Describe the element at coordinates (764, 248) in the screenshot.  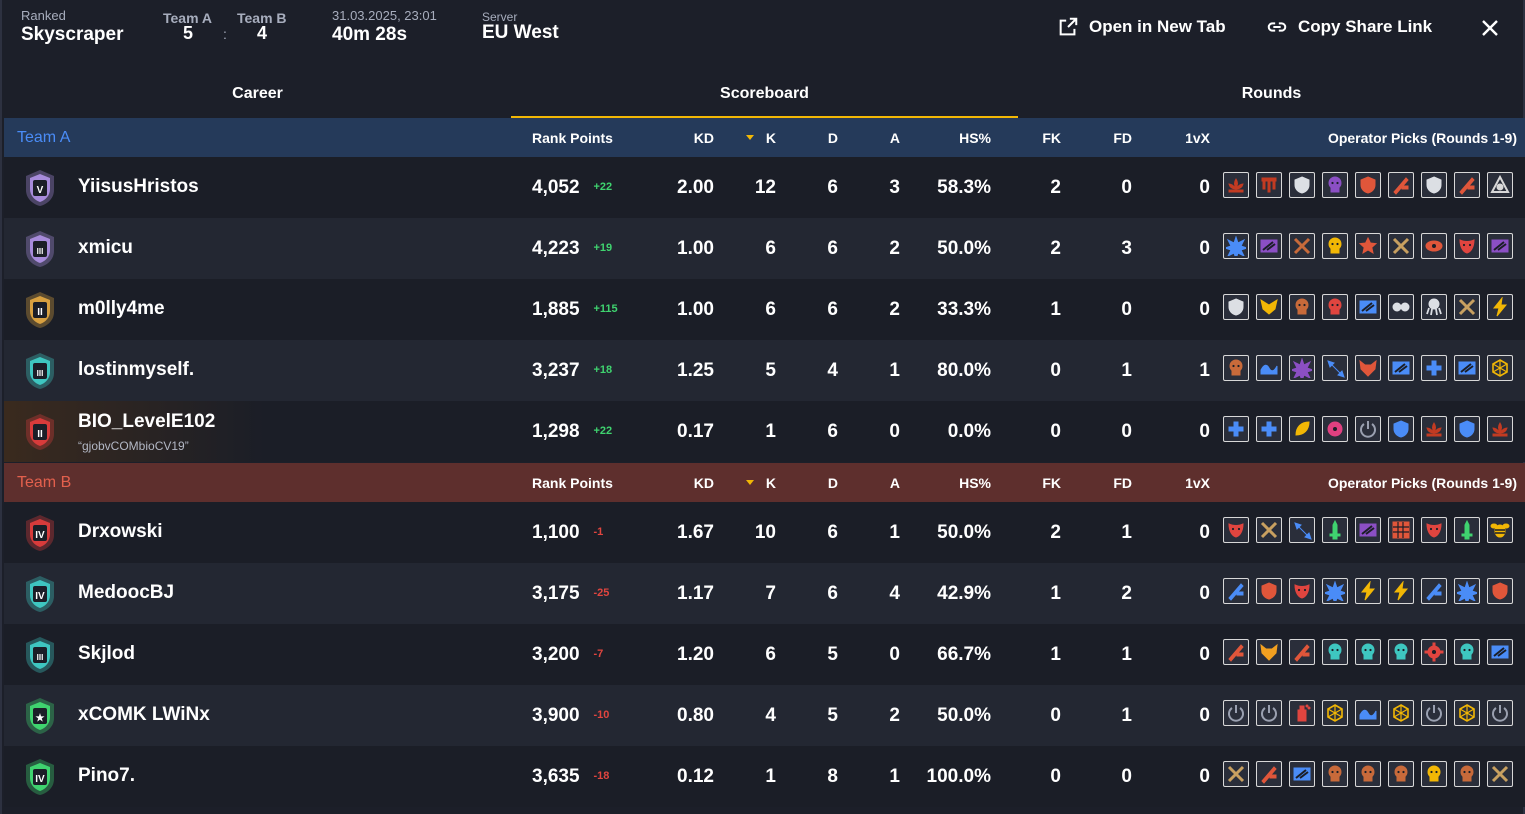
I see `player-row: III xmicu 4,223 +19 1.00 6 6 2 50.0% 2 3 0` at that location.